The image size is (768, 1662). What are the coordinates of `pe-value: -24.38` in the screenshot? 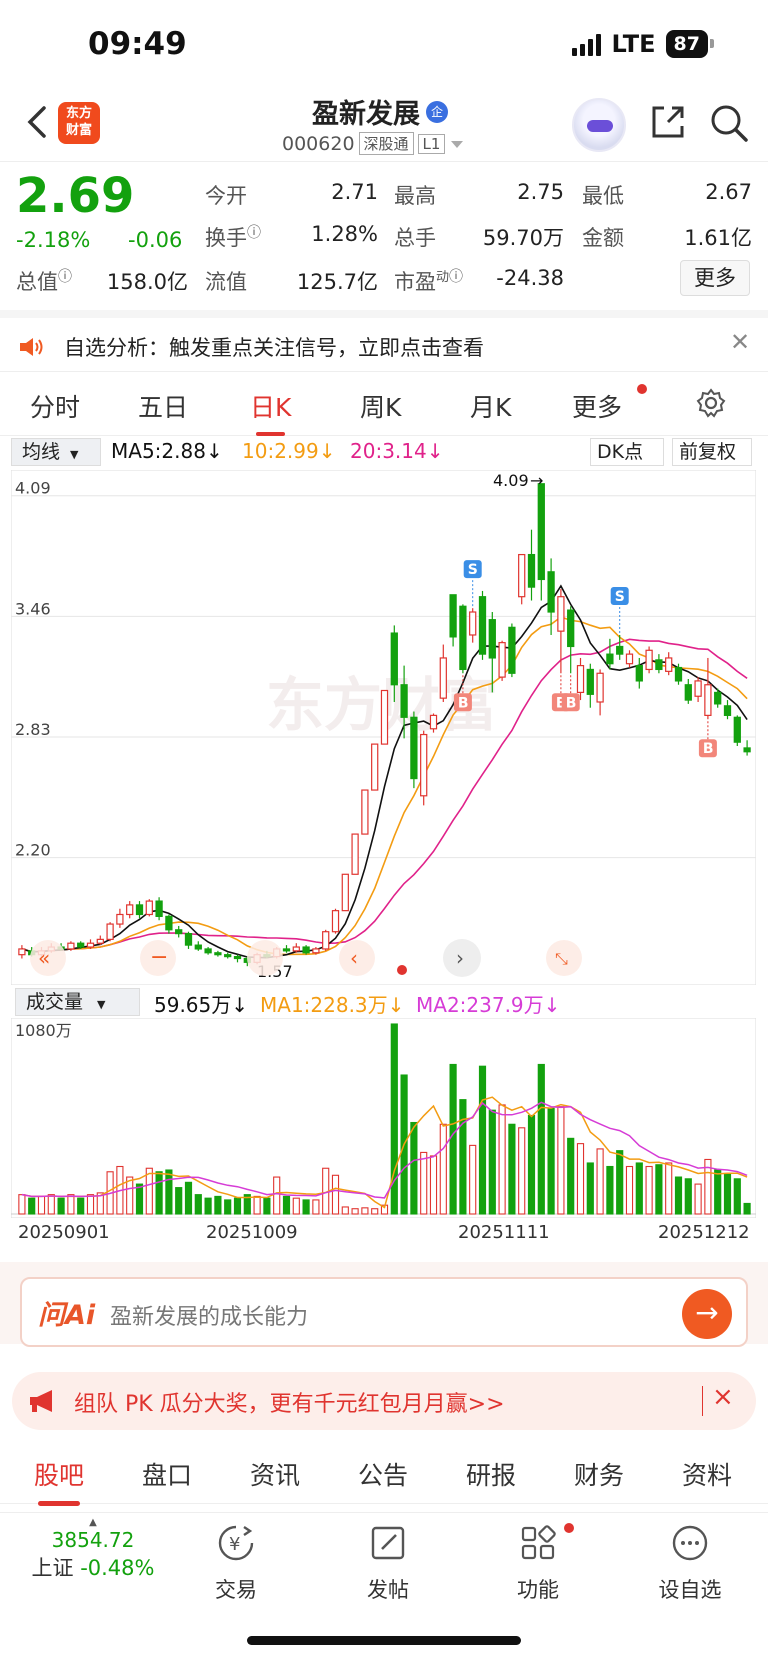 It's located at (530, 278).